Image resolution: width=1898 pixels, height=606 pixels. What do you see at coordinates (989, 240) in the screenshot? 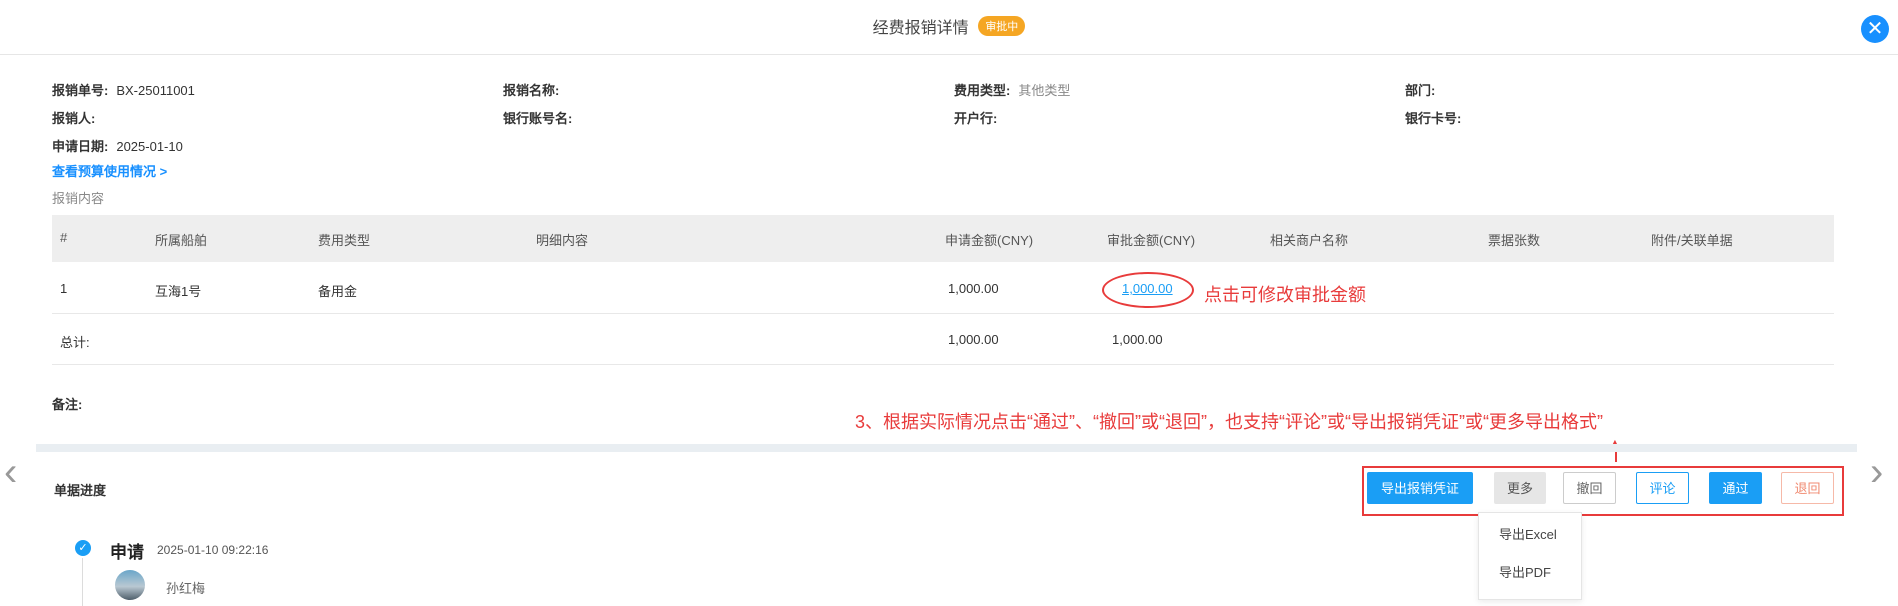
I see `col-header-apply-amount: 申请金额(CNY)` at bounding box center [989, 240].